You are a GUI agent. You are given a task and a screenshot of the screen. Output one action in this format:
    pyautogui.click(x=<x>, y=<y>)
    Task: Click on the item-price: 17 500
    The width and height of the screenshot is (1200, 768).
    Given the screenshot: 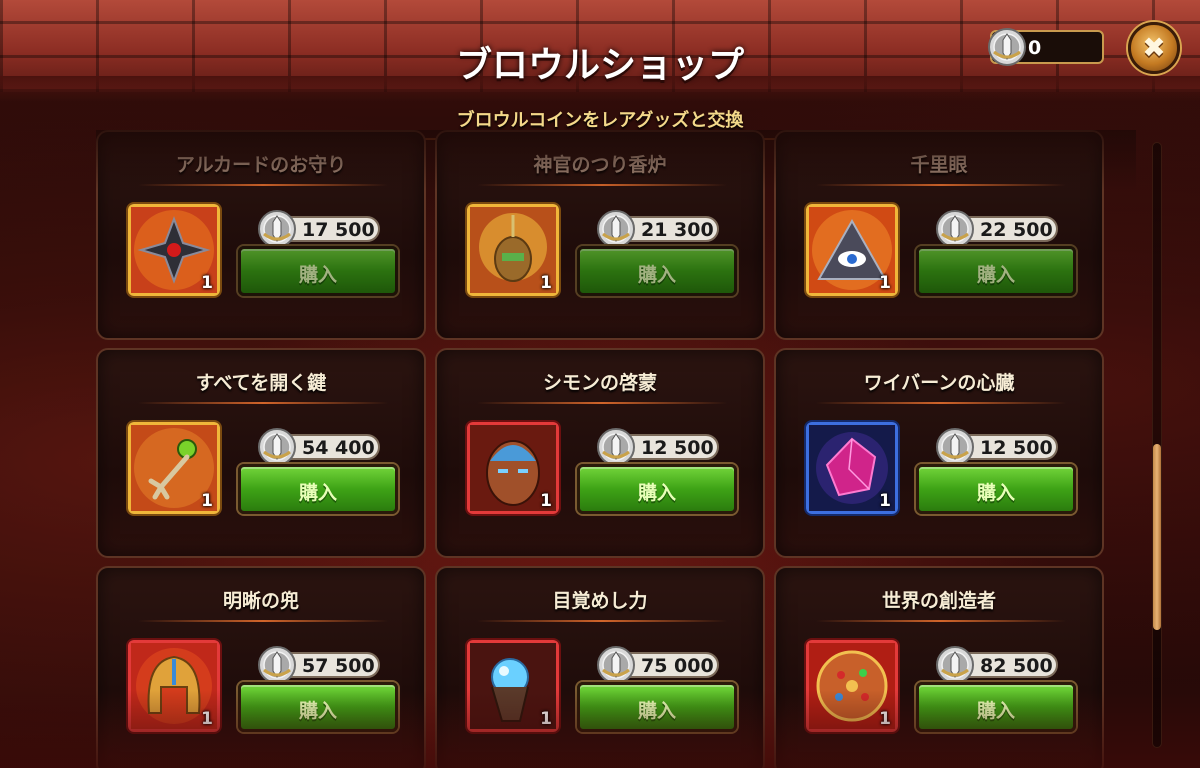 What is the action you would take?
    pyautogui.click(x=319, y=229)
    